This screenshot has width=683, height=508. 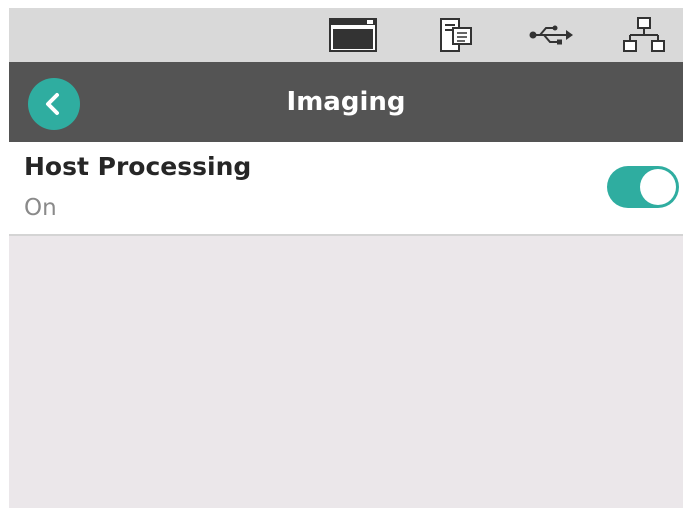 I want to click on network-icon, so click(x=644, y=34).